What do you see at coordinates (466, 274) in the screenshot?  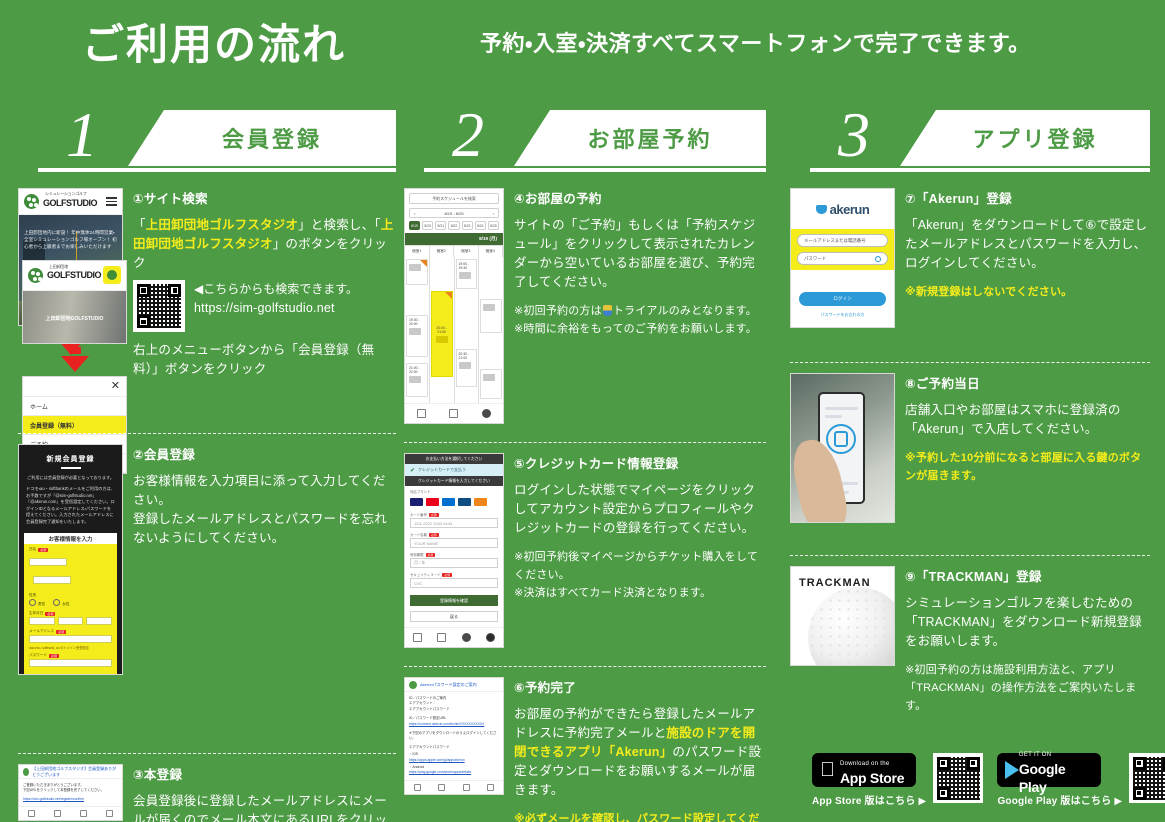 I see `time-slot: 19:00 - 19:30` at bounding box center [466, 274].